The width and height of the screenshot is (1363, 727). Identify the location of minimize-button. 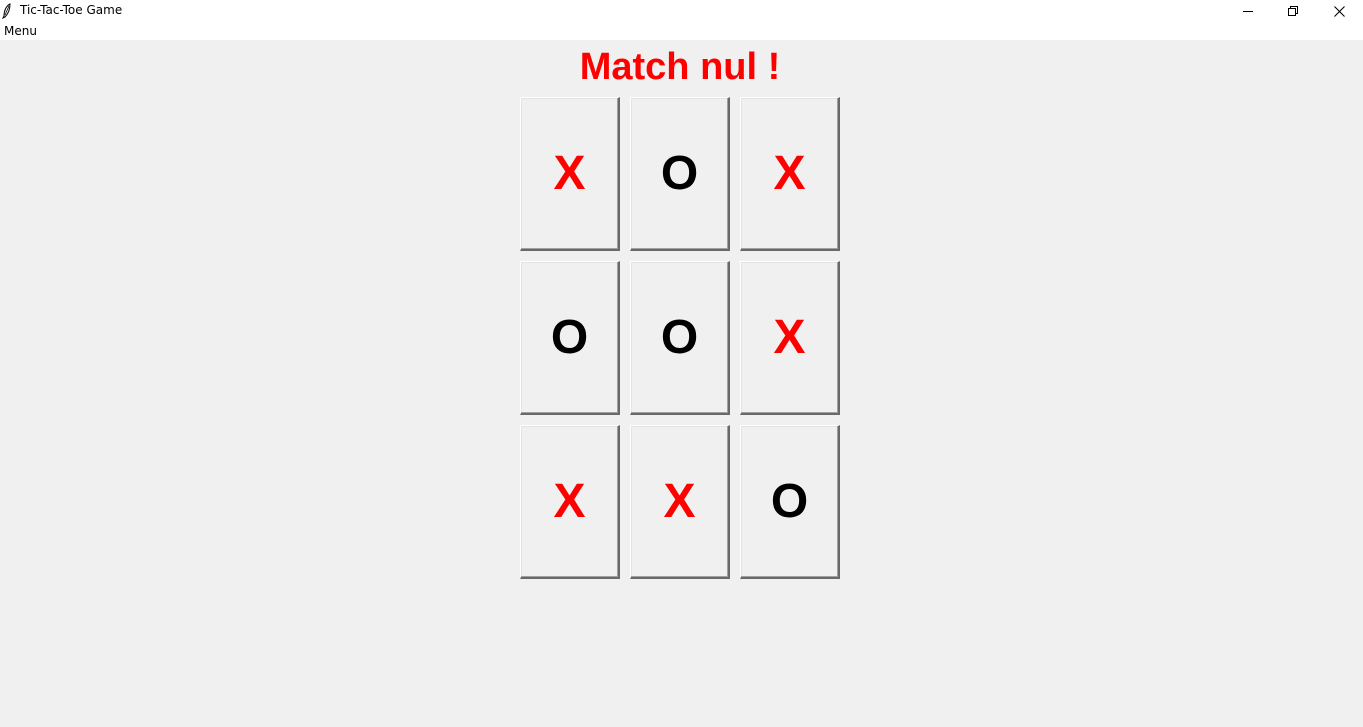
(1248, 11).